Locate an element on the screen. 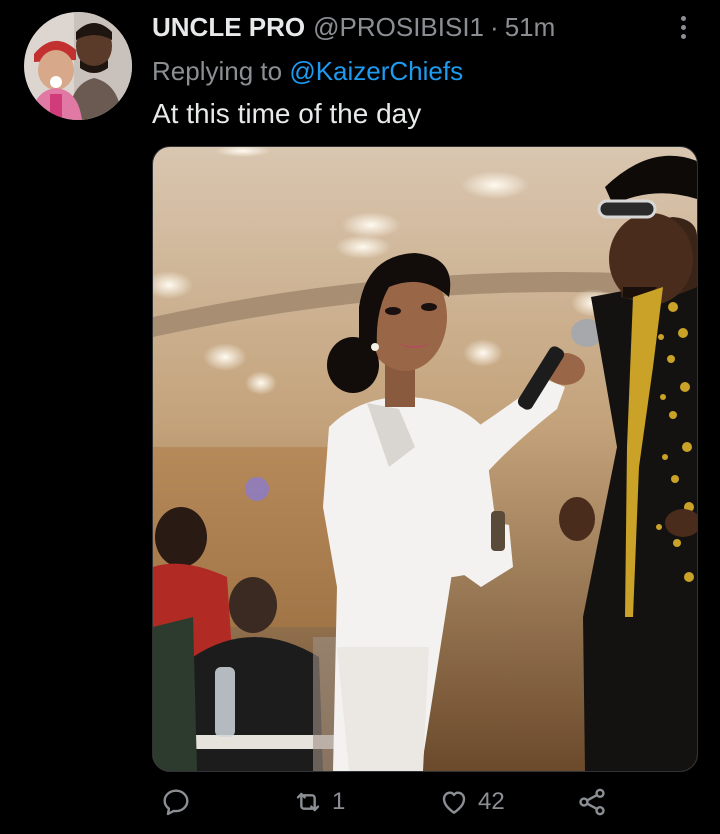 Image resolution: width=720 pixels, height=834 pixels. replying-prefix: Replying to is located at coordinates (221, 71).